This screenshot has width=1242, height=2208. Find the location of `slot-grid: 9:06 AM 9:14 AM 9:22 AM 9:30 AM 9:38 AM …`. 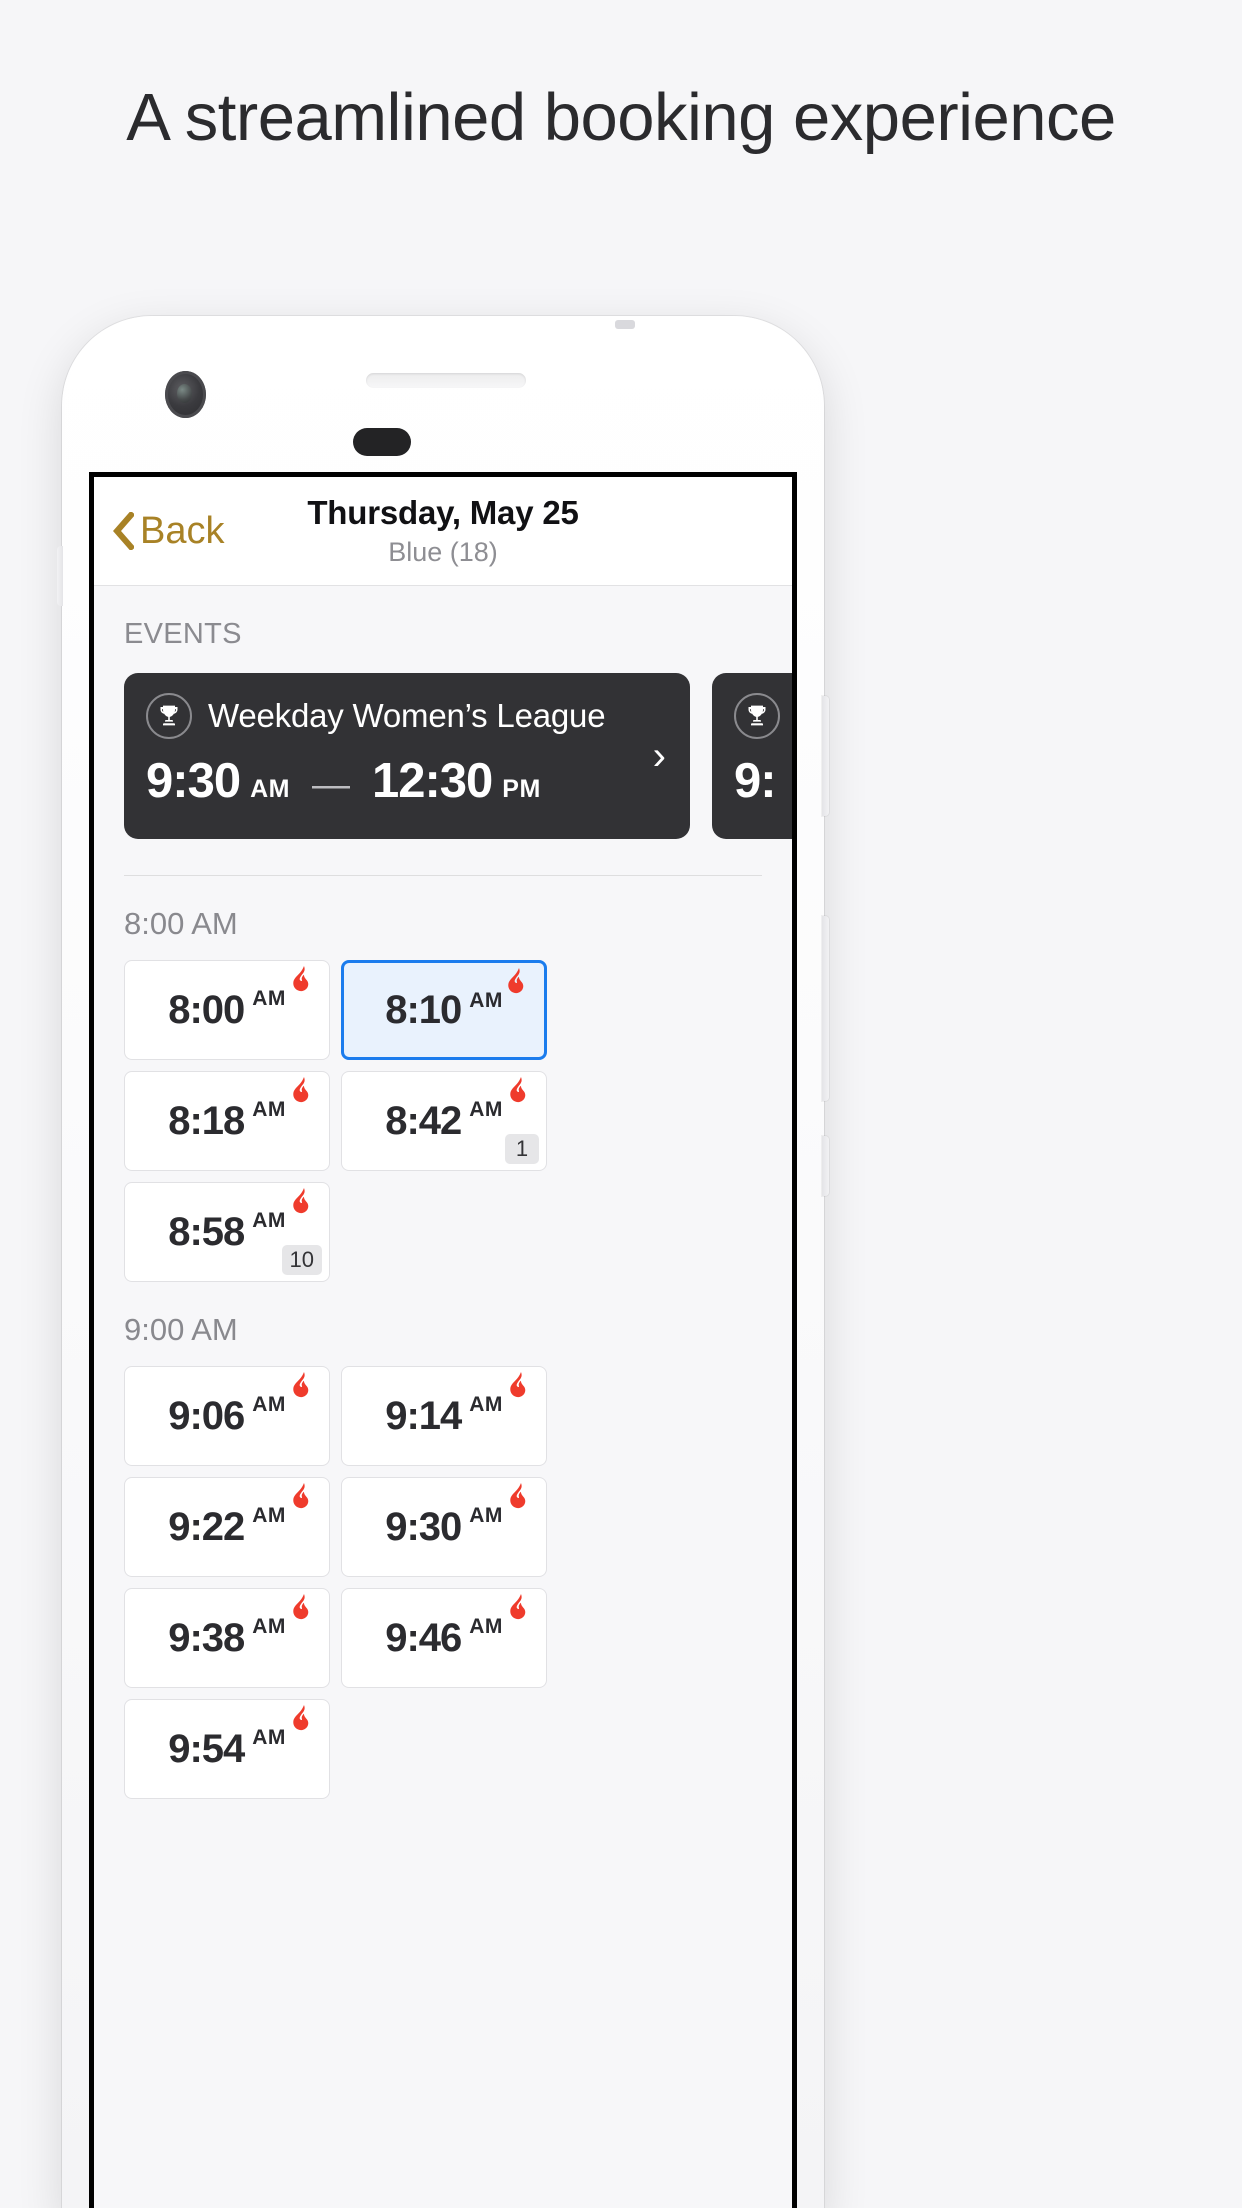

slot-grid: 9:06 AM 9:14 AM 9:22 AM 9:30 AM 9:38 AM … is located at coordinates (443, 1582).